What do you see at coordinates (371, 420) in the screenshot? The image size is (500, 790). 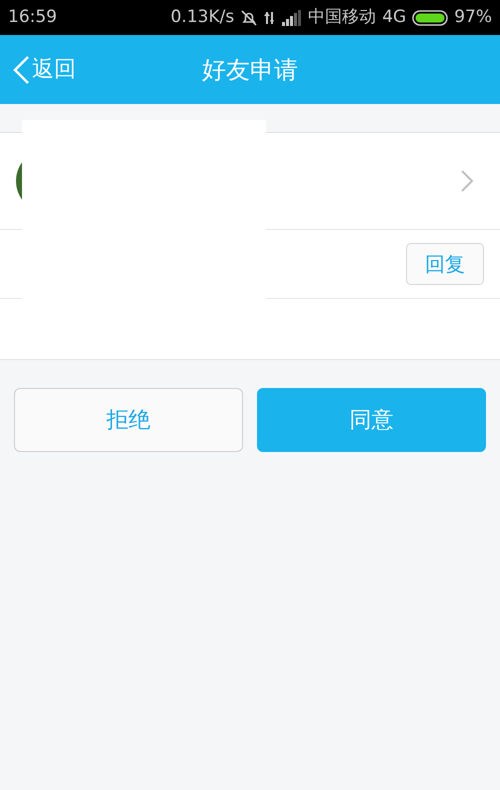 I see `agree-button: 同意` at bounding box center [371, 420].